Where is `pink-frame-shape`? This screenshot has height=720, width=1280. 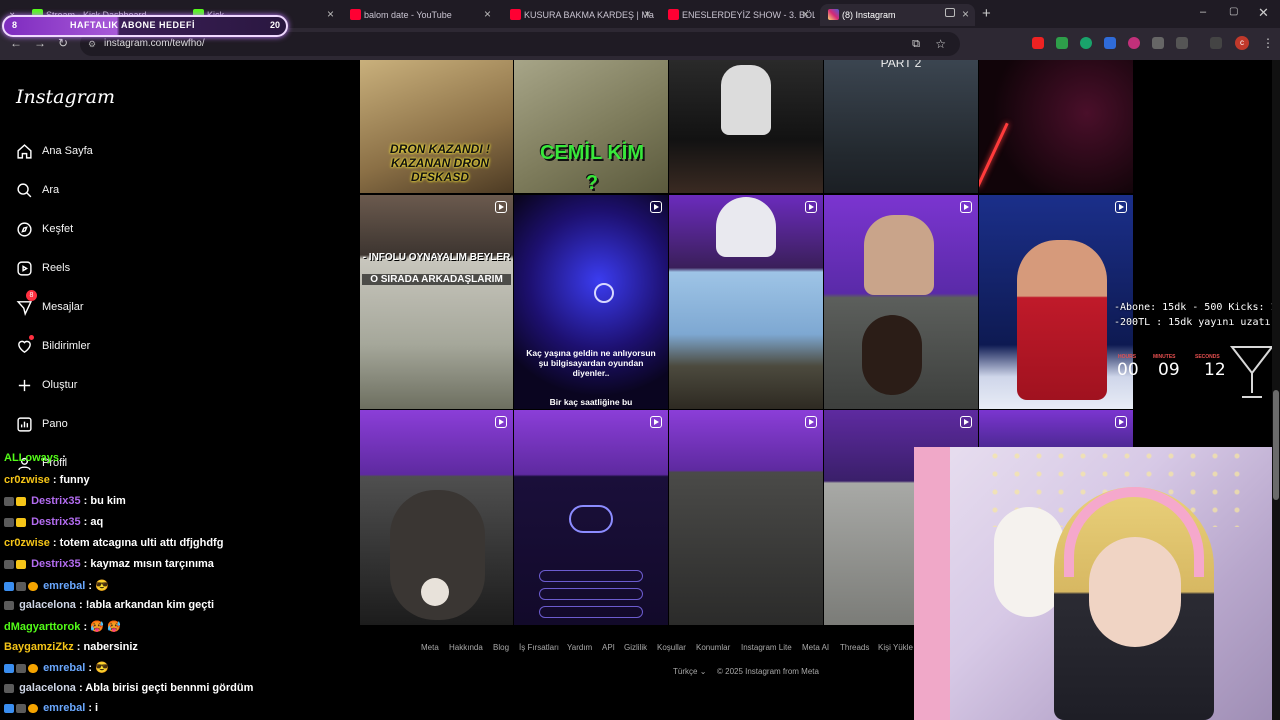 pink-frame-shape is located at coordinates (932, 583).